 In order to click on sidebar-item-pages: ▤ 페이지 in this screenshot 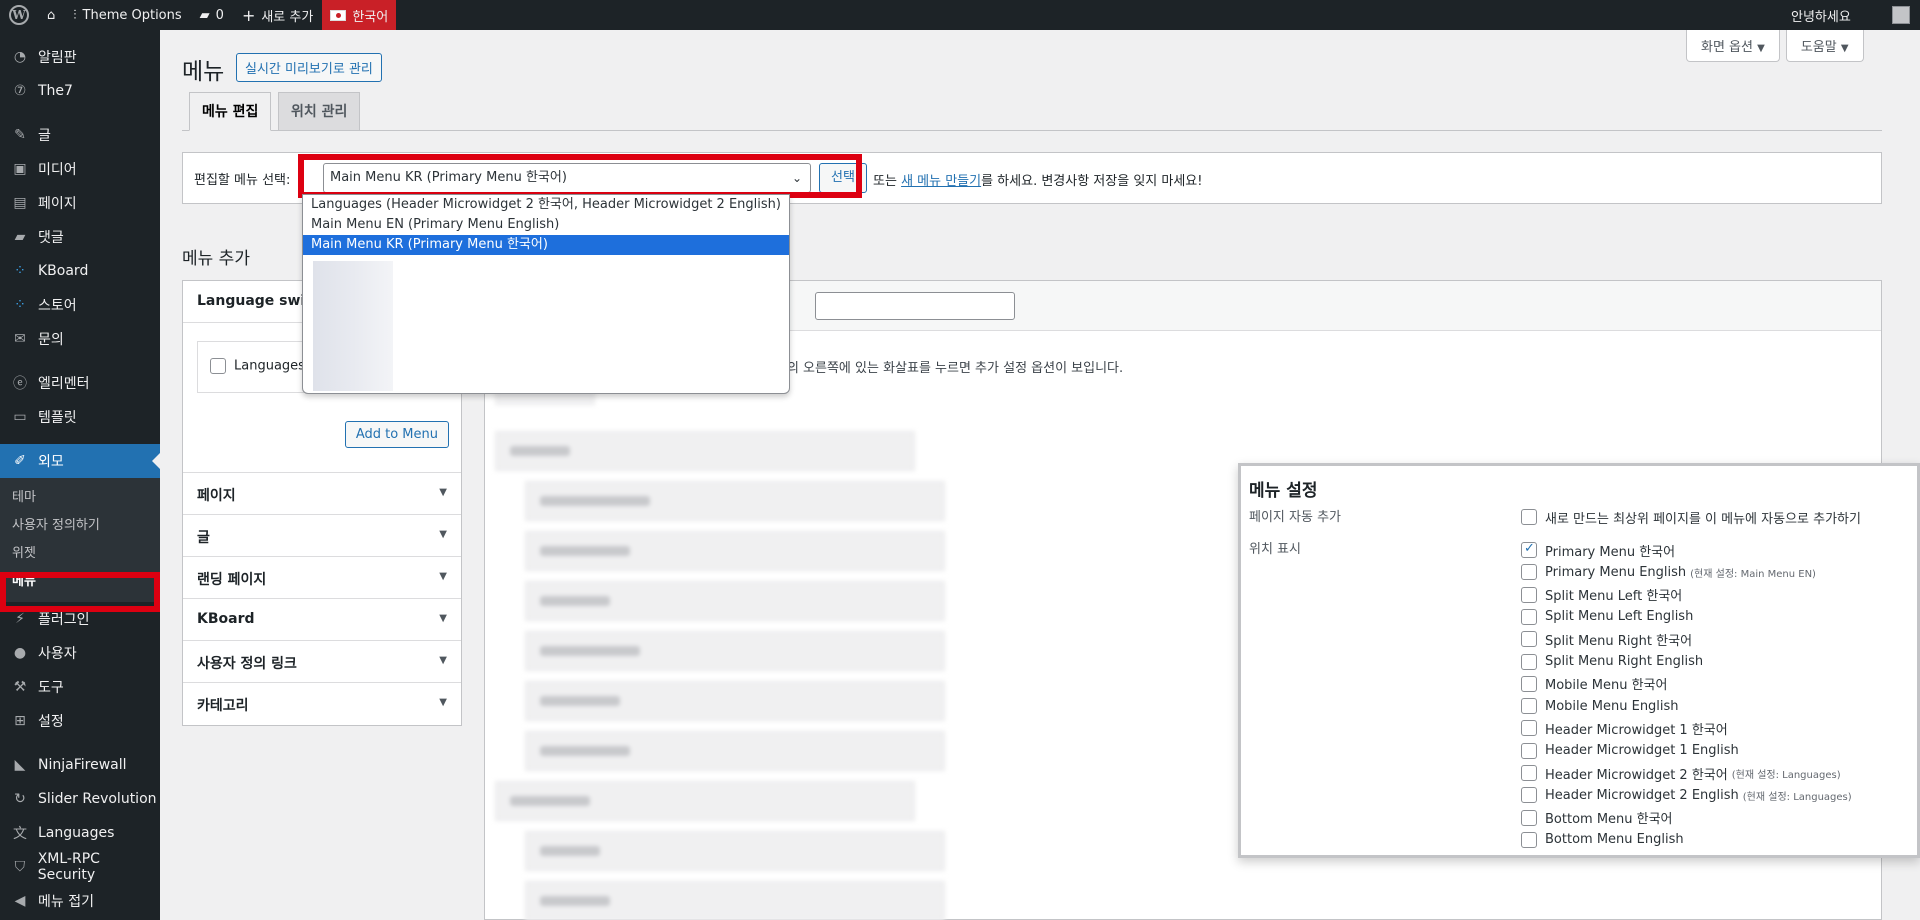, I will do `click(80, 203)`.